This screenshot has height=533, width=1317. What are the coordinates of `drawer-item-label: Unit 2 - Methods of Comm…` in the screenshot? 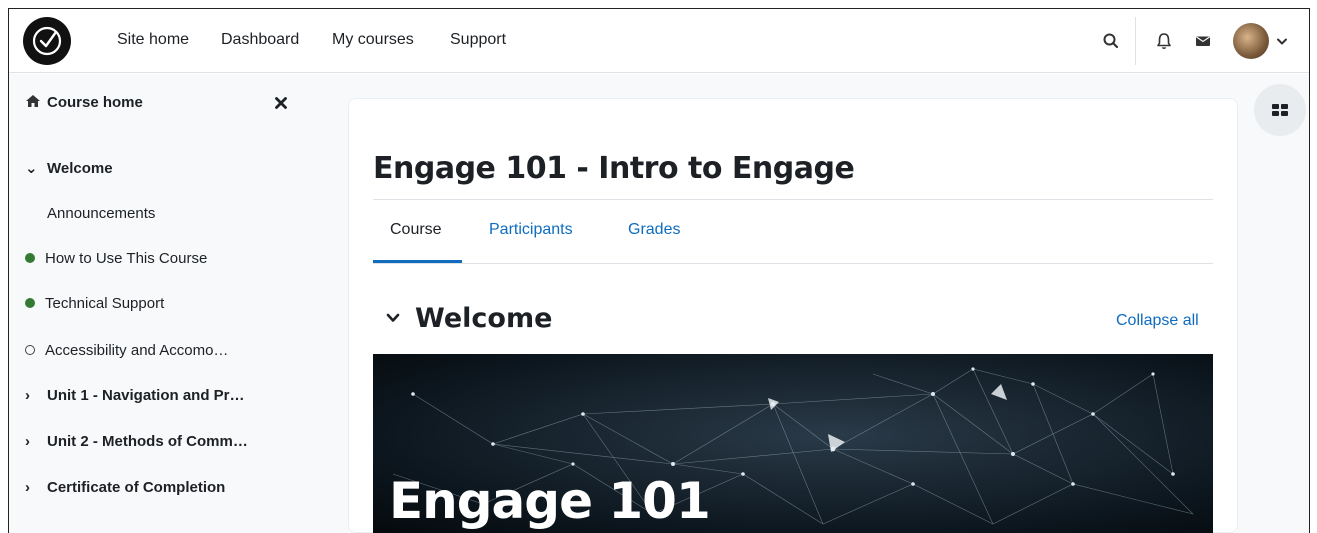 It's located at (147, 441).